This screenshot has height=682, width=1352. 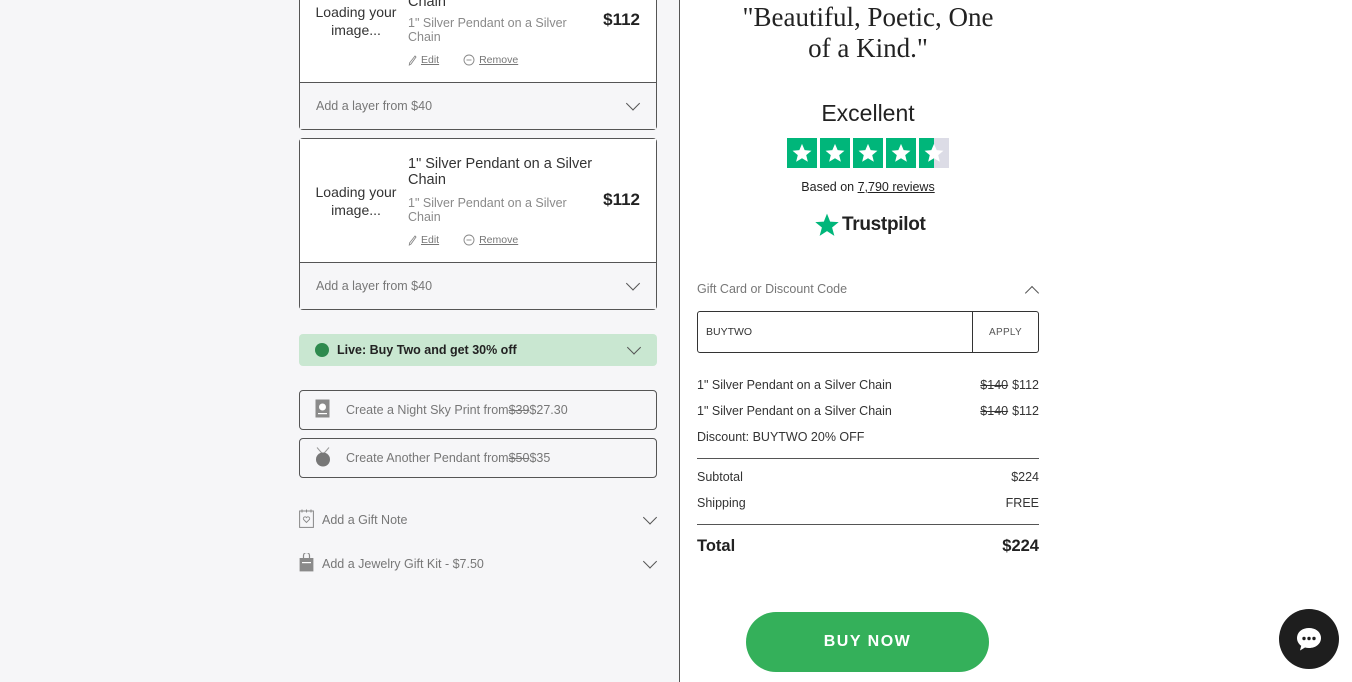 I want to click on print-icon, so click(x=322, y=410).